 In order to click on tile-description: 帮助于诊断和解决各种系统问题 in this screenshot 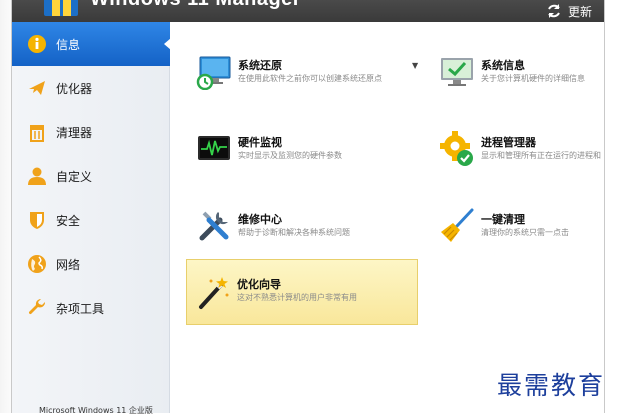, I will do `click(294, 232)`.